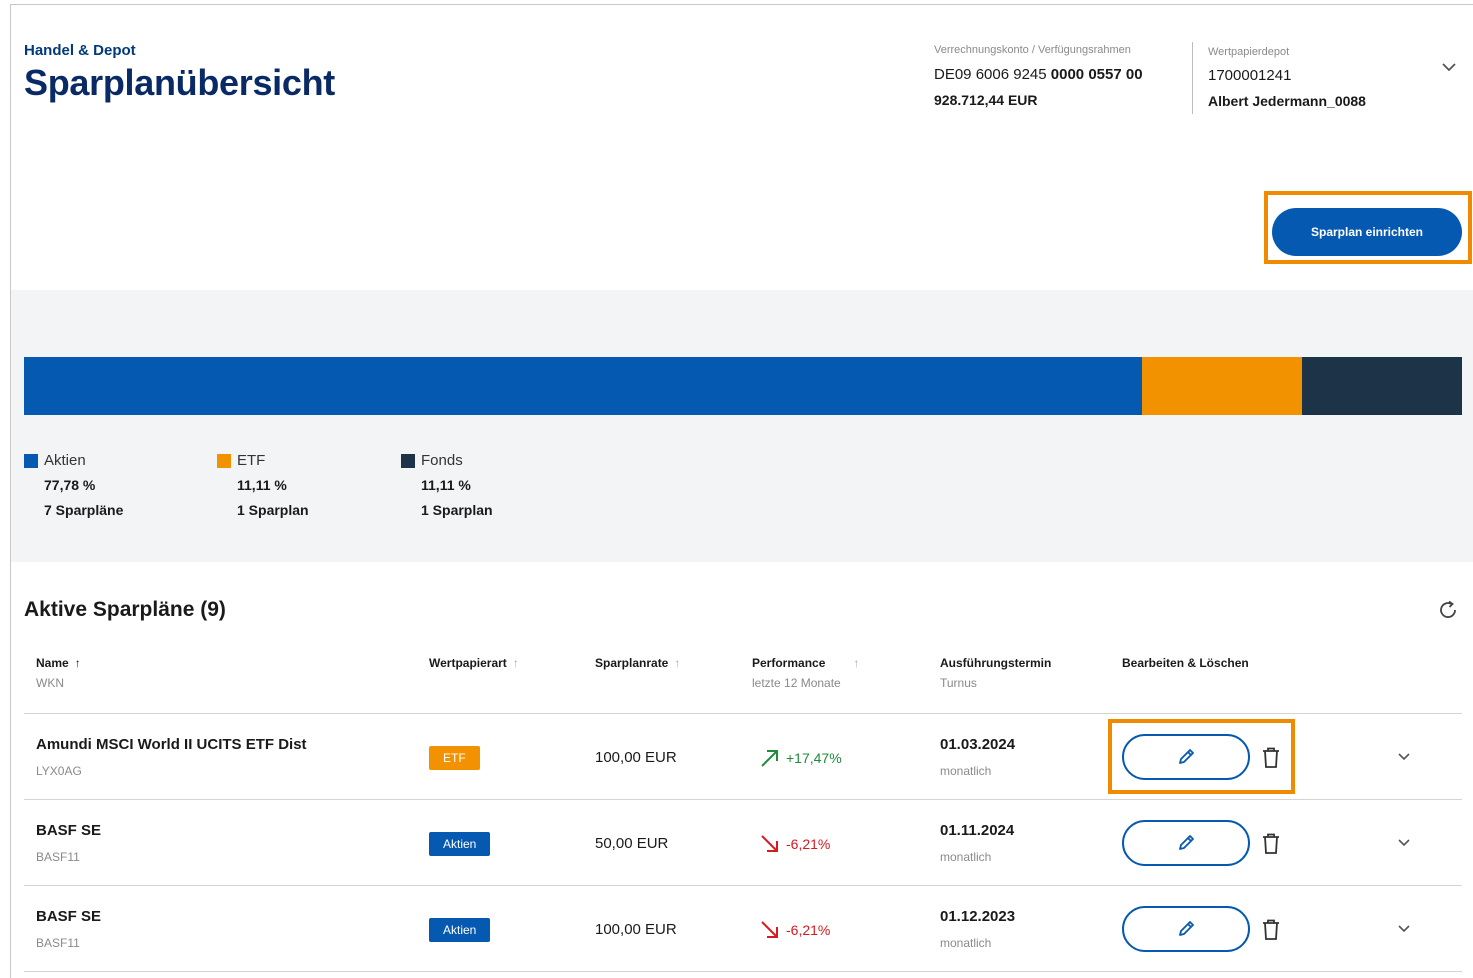 The width and height of the screenshot is (1473, 978). Describe the element at coordinates (995, 673) in the screenshot. I see `column-header-execution: Ausführungstermin Turnus` at that location.